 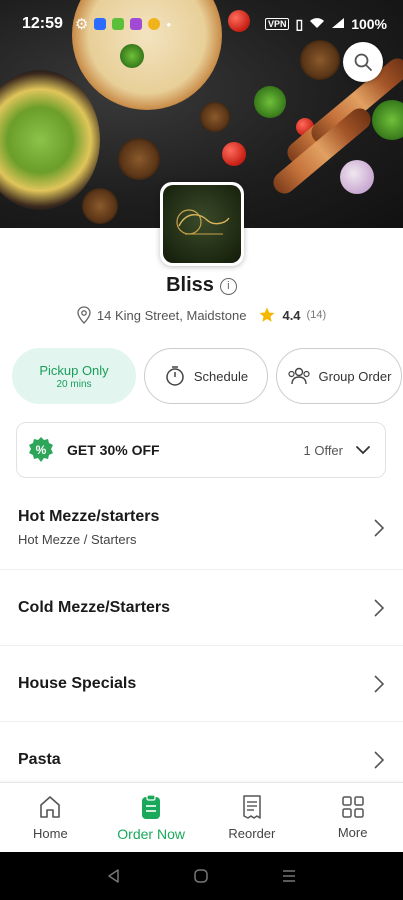 I want to click on nav-reorder: Reorder, so click(x=252, y=817).